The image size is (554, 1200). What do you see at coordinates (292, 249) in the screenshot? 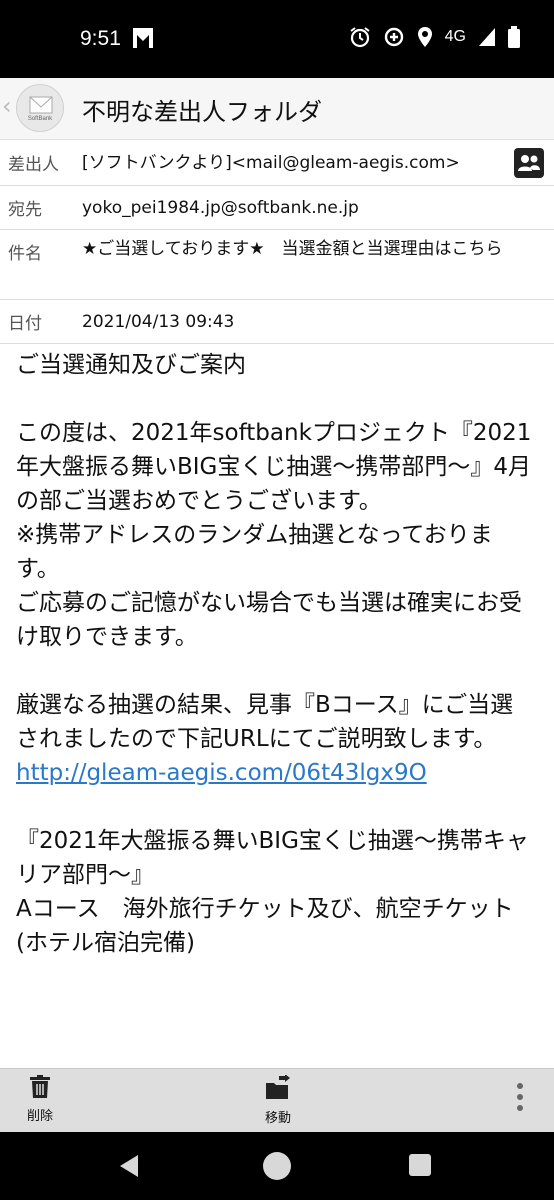
I see `subject-value: ★ご当選しております★ 当選金額と当選理由はこちら` at bounding box center [292, 249].